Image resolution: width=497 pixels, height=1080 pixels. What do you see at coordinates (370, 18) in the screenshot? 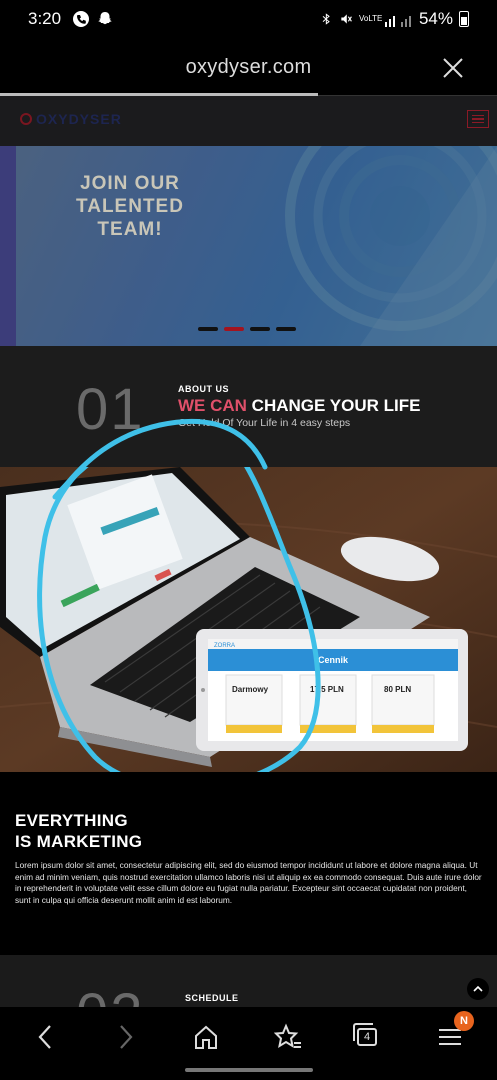
I see `network-label: VoLTE` at bounding box center [370, 18].